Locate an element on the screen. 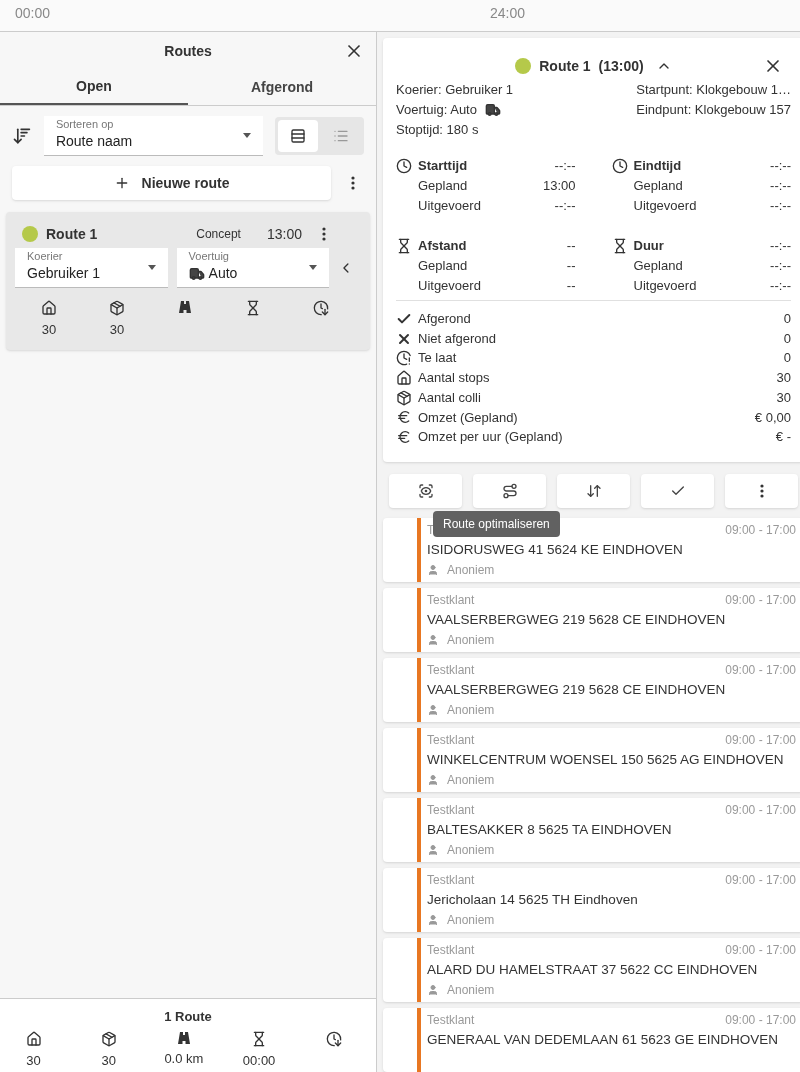  stop-address: ISIDORUSWEG 41 5624 KE EINDHOVEN is located at coordinates (555, 550).